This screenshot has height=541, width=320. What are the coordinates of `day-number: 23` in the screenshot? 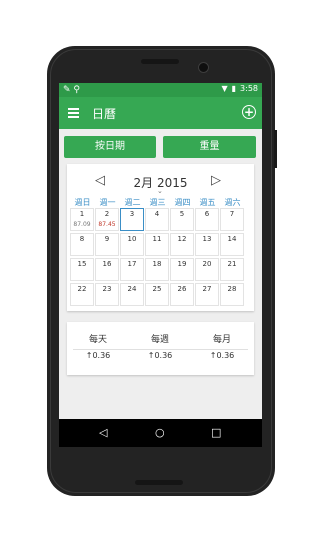 It's located at (107, 289).